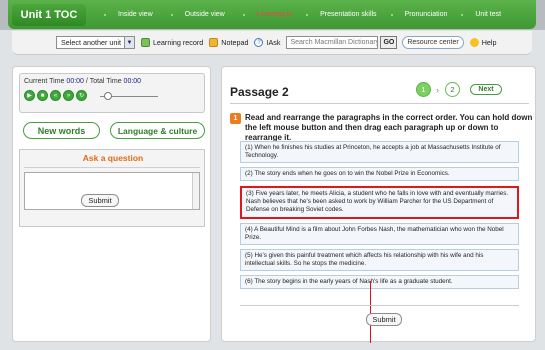  What do you see at coordinates (81, 95) in the screenshot?
I see `loop-icon: ↻` at bounding box center [81, 95].